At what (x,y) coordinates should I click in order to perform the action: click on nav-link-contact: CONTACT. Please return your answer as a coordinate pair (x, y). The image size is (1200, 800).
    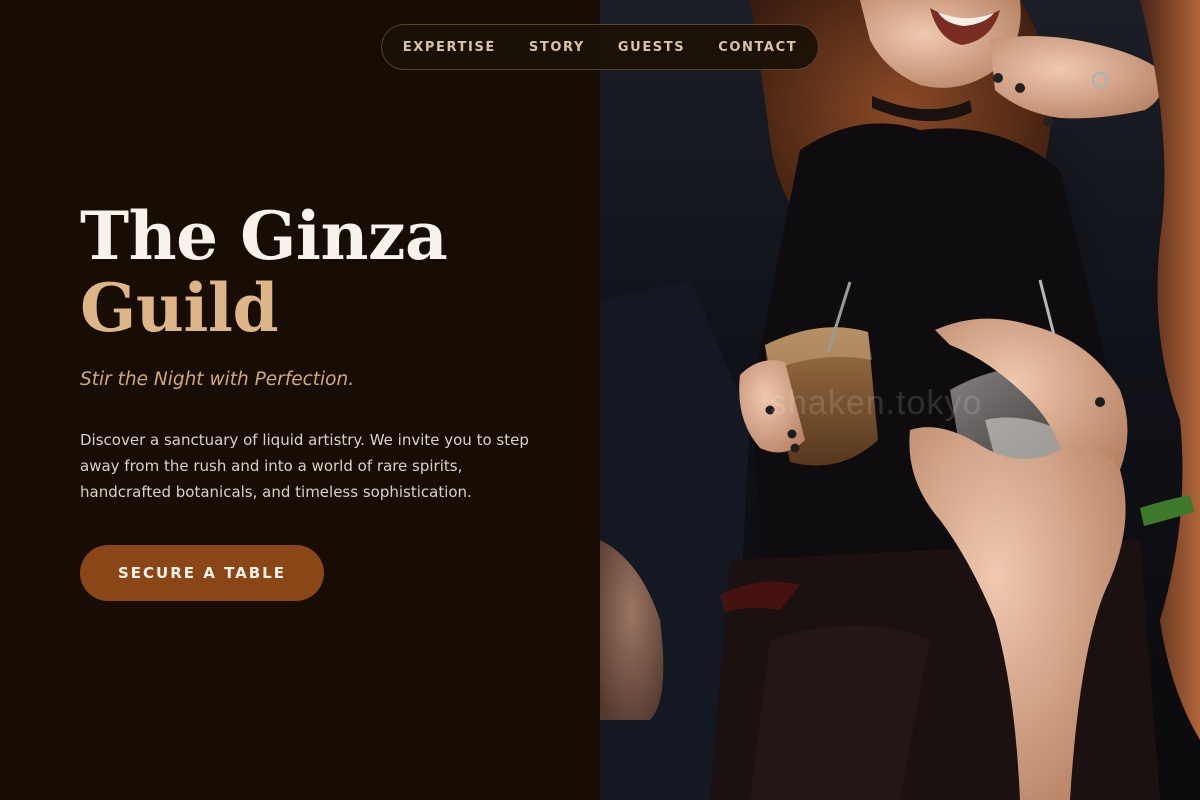
    Looking at the image, I should click on (757, 47).